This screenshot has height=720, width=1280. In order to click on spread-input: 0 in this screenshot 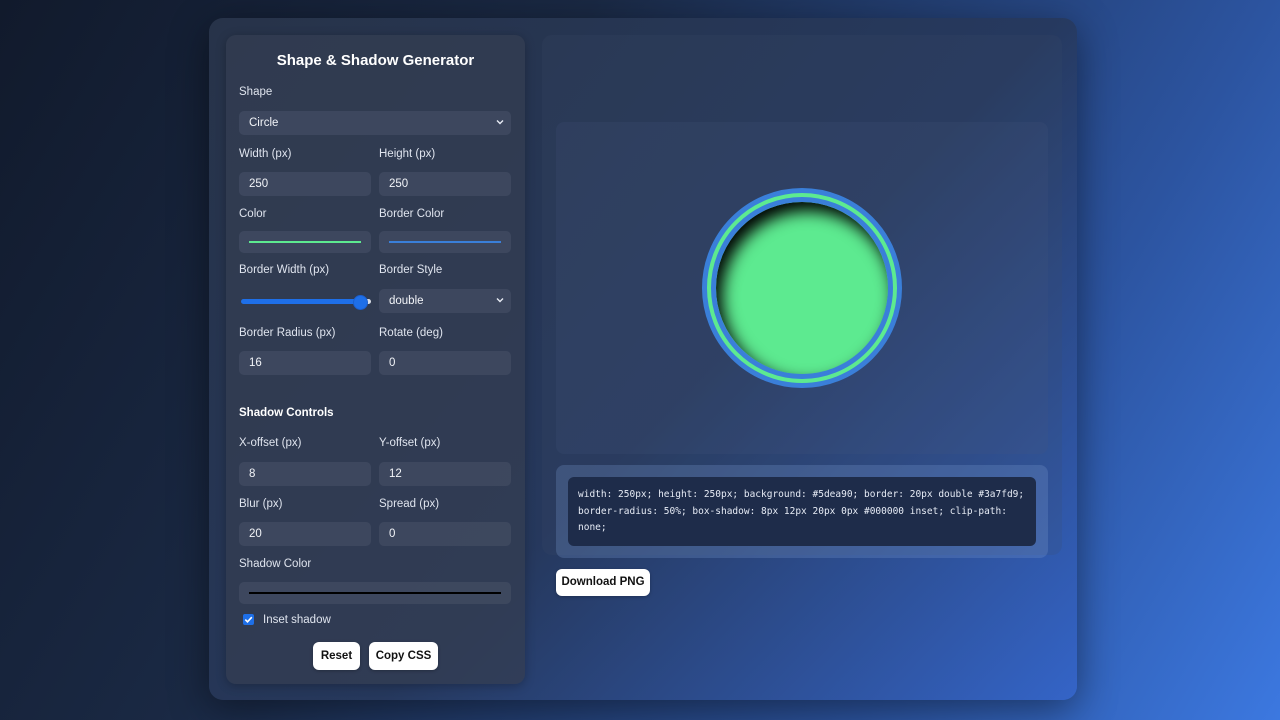, I will do `click(445, 534)`.